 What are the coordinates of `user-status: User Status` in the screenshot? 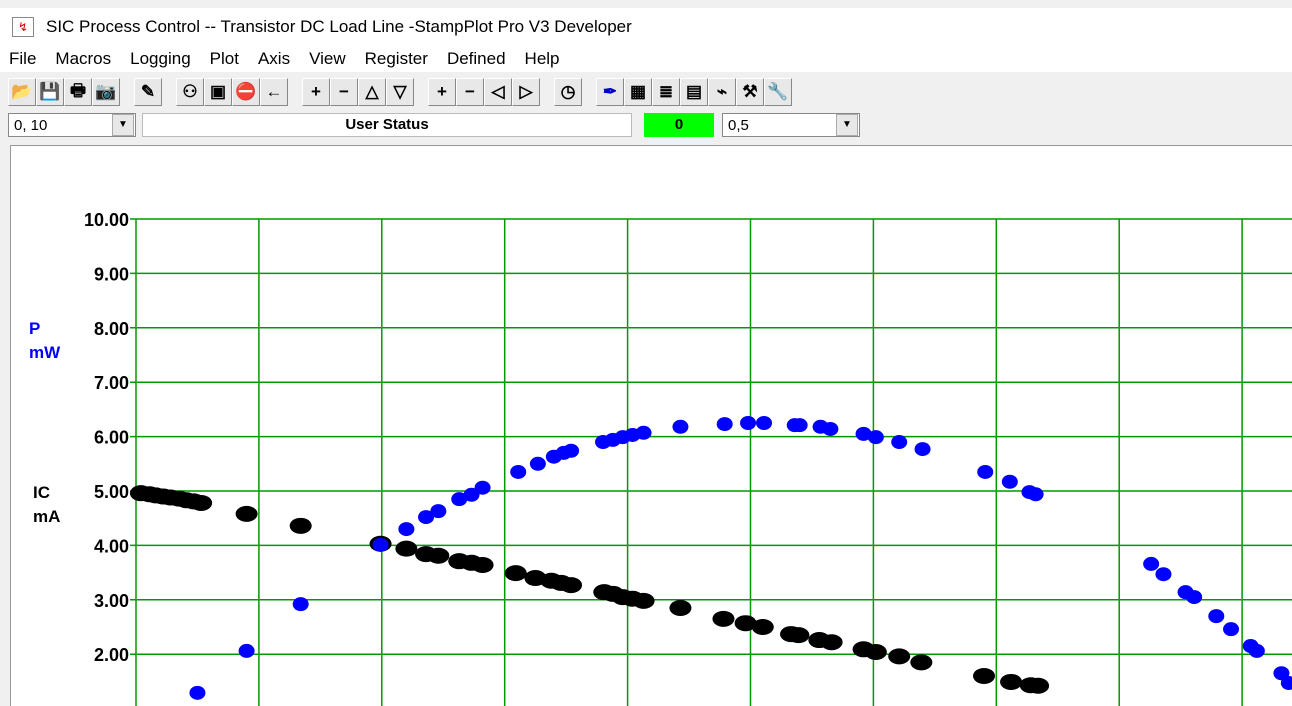 It's located at (387, 125).